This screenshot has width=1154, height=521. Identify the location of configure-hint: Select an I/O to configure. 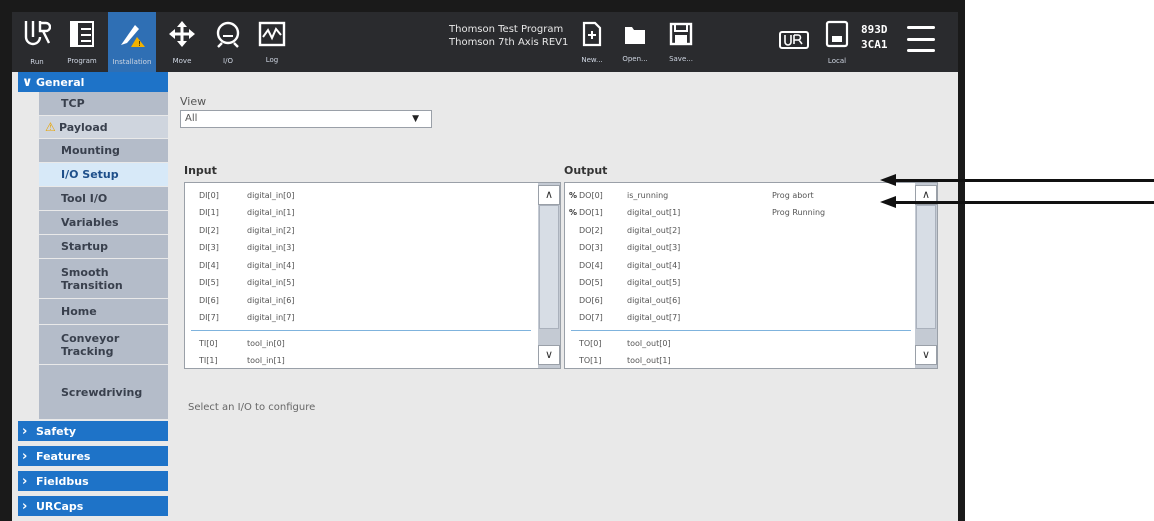
(252, 407).